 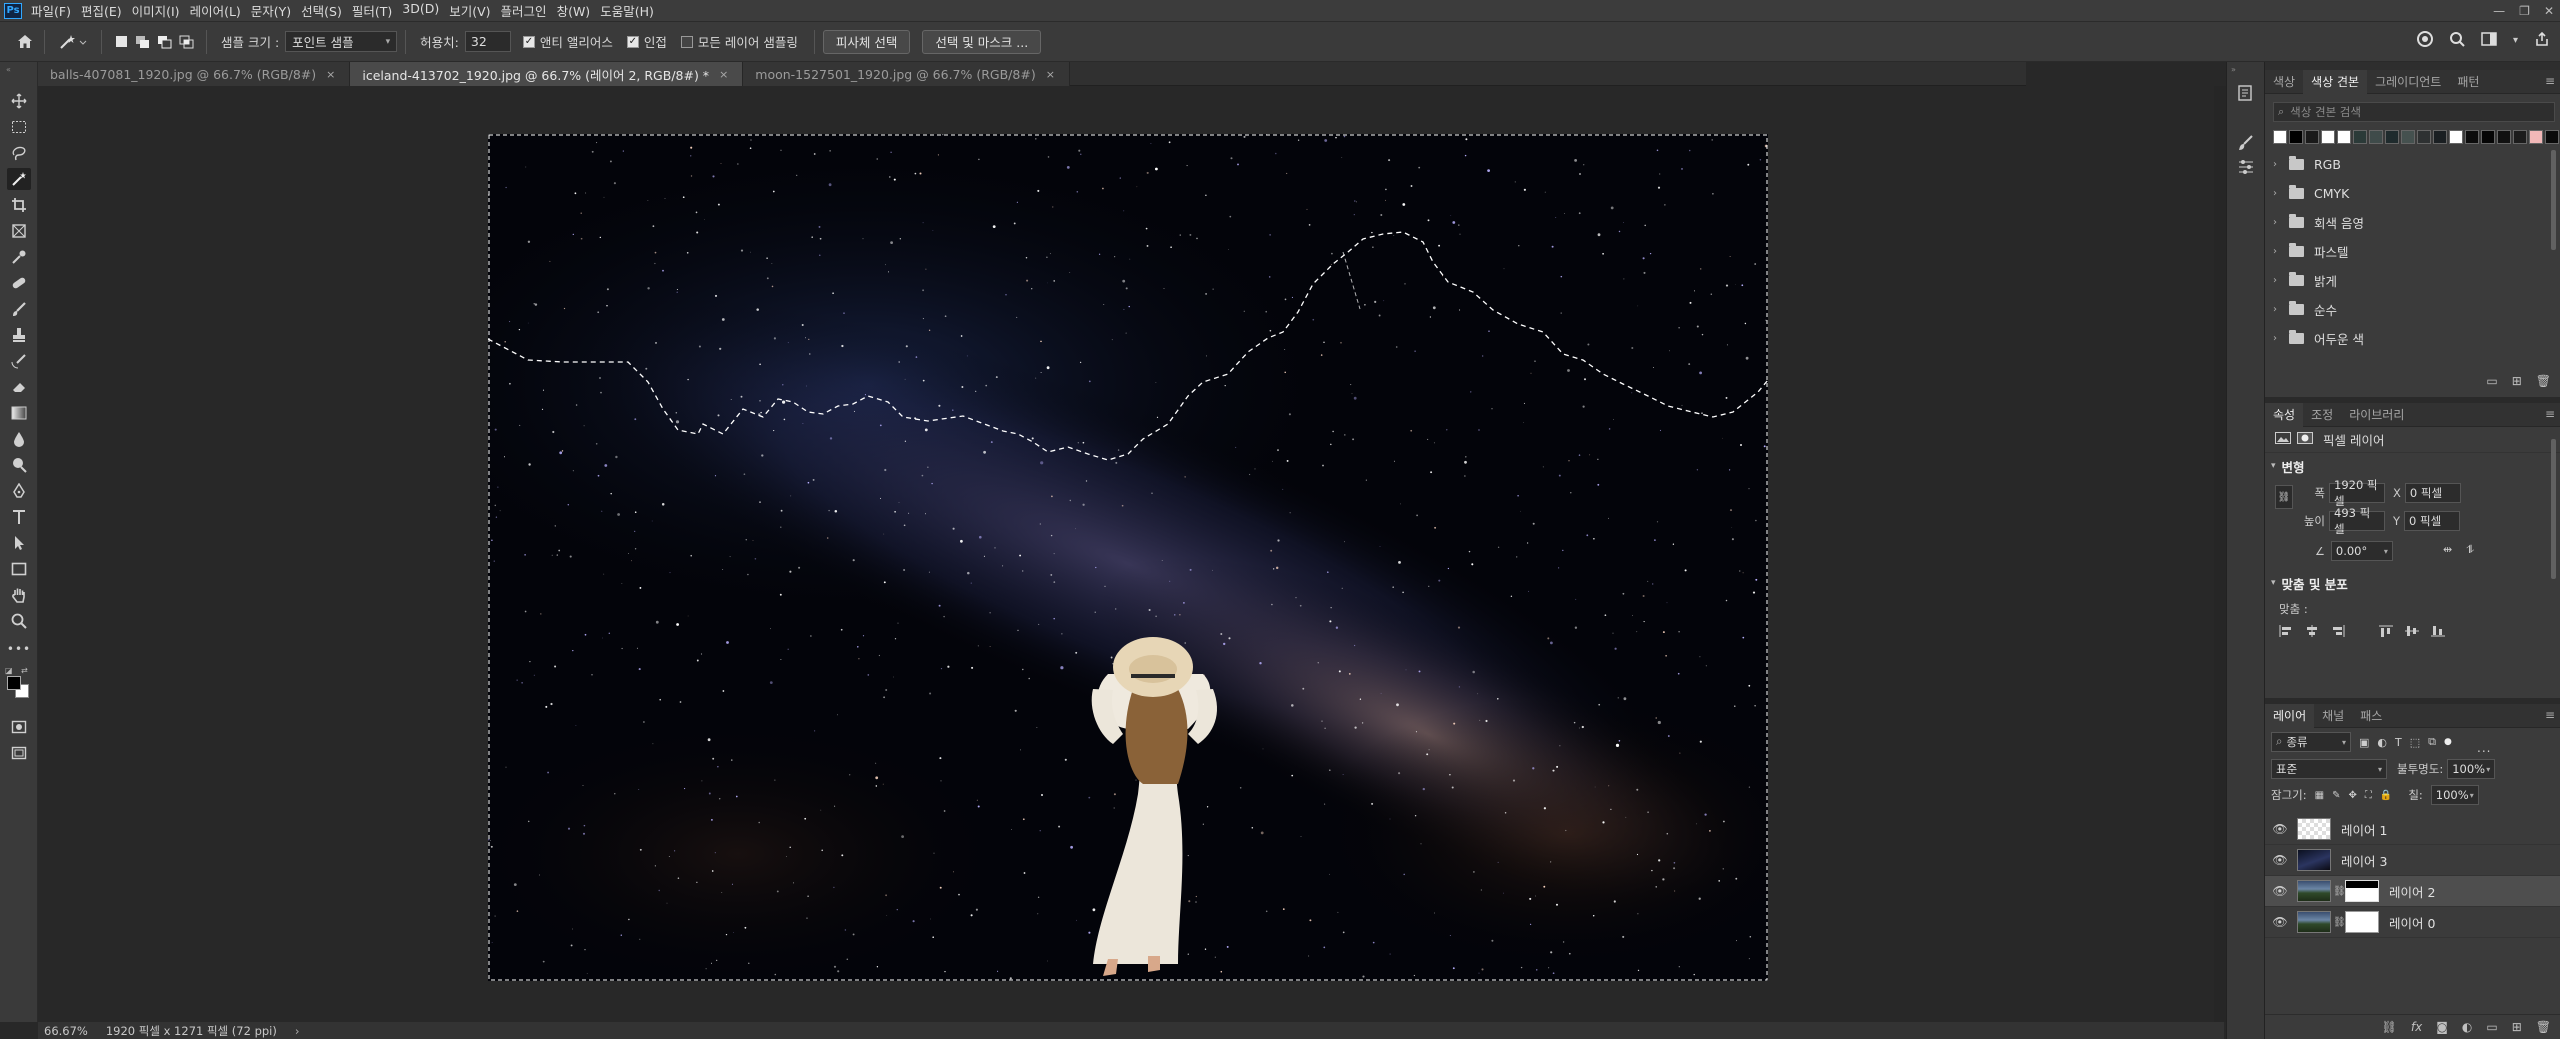 I want to click on add-selection-icon, so click(x=143, y=42).